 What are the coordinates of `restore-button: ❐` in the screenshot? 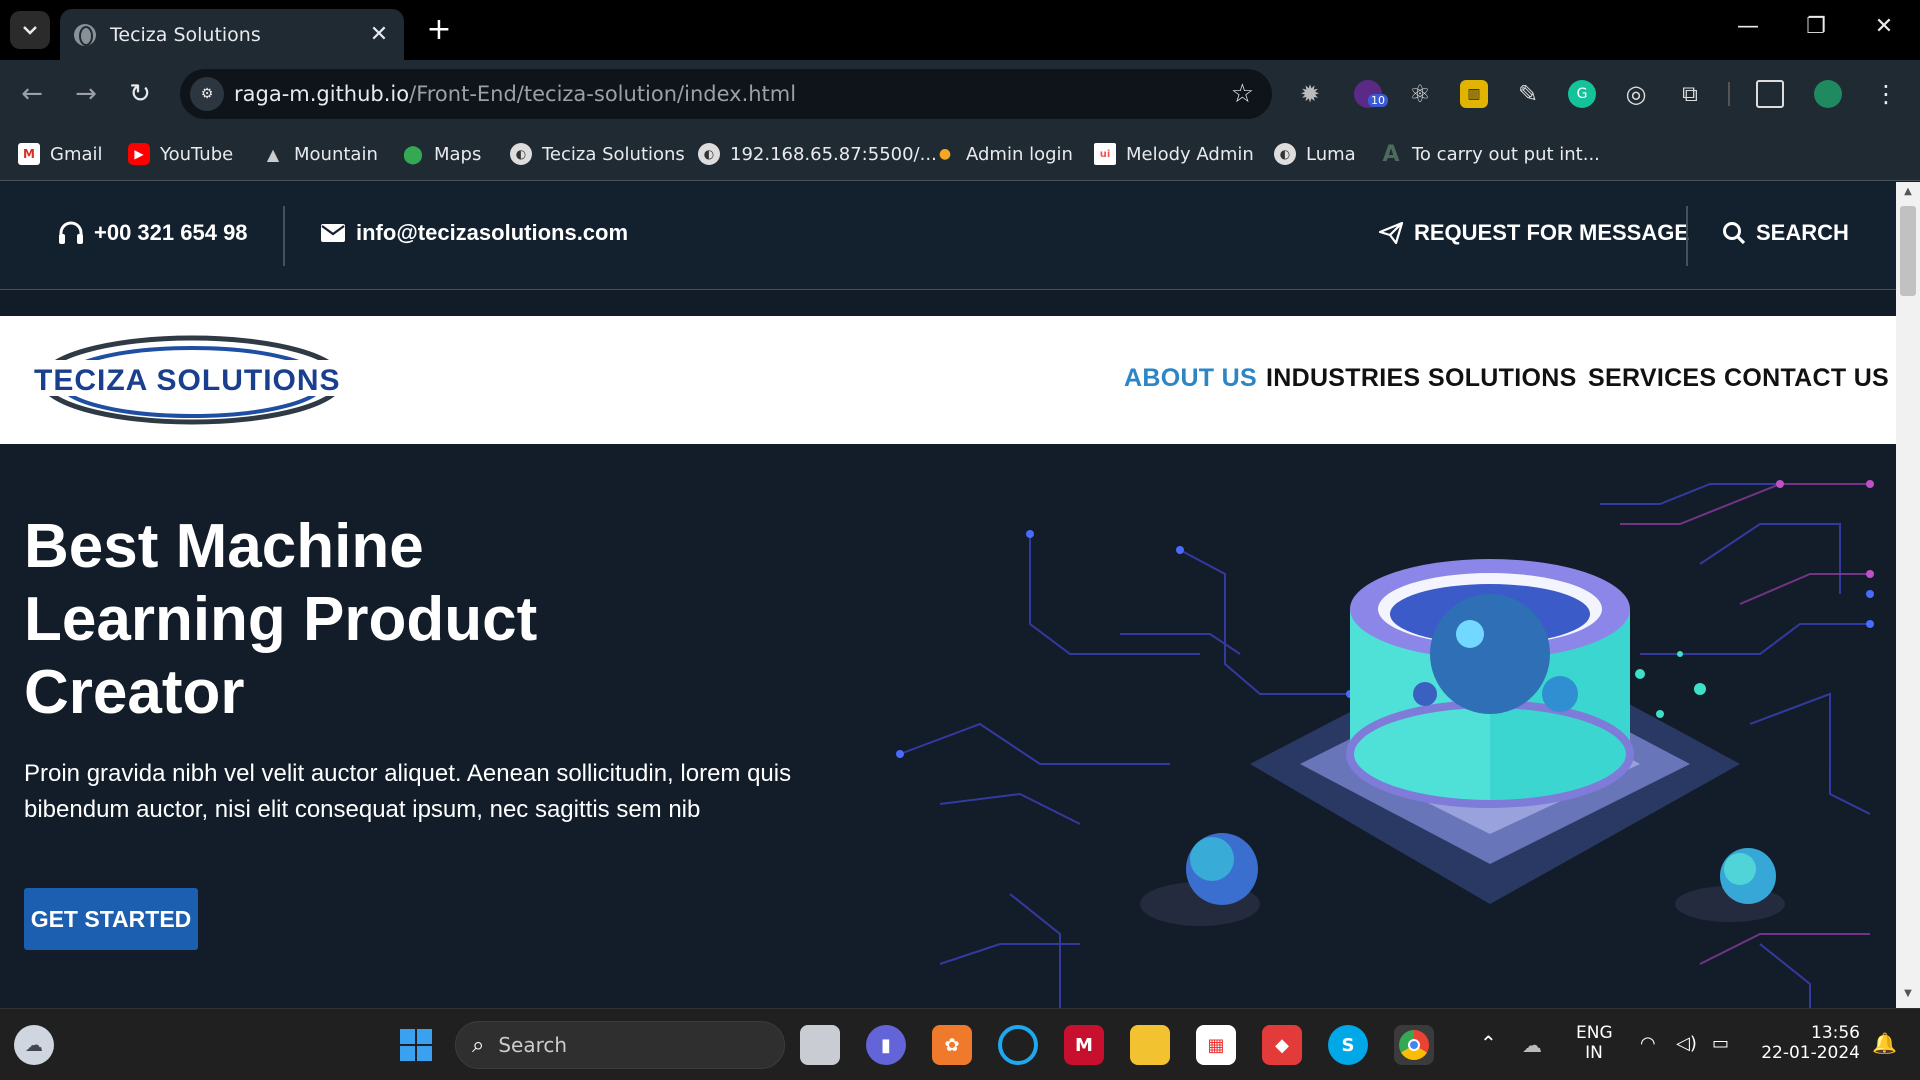 It's located at (1816, 26).